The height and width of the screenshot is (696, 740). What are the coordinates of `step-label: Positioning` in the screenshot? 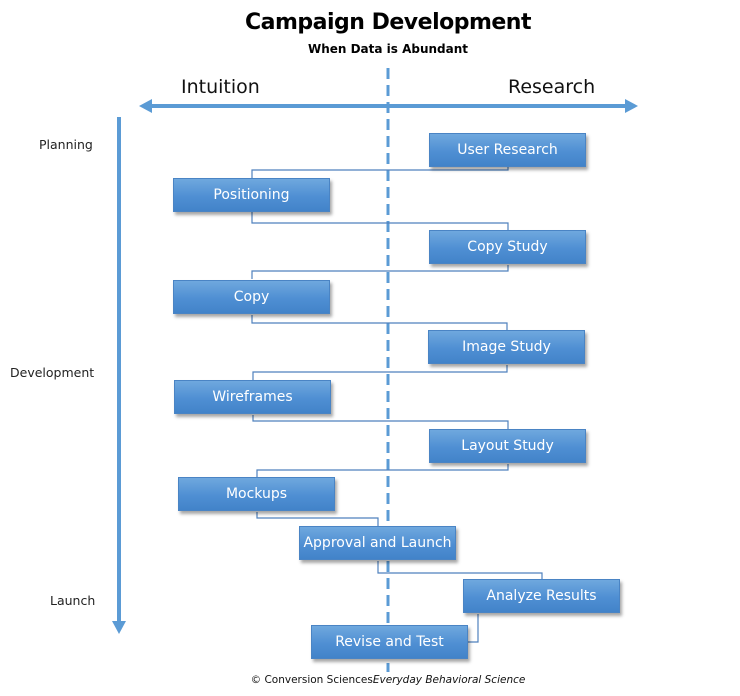 It's located at (251, 195).